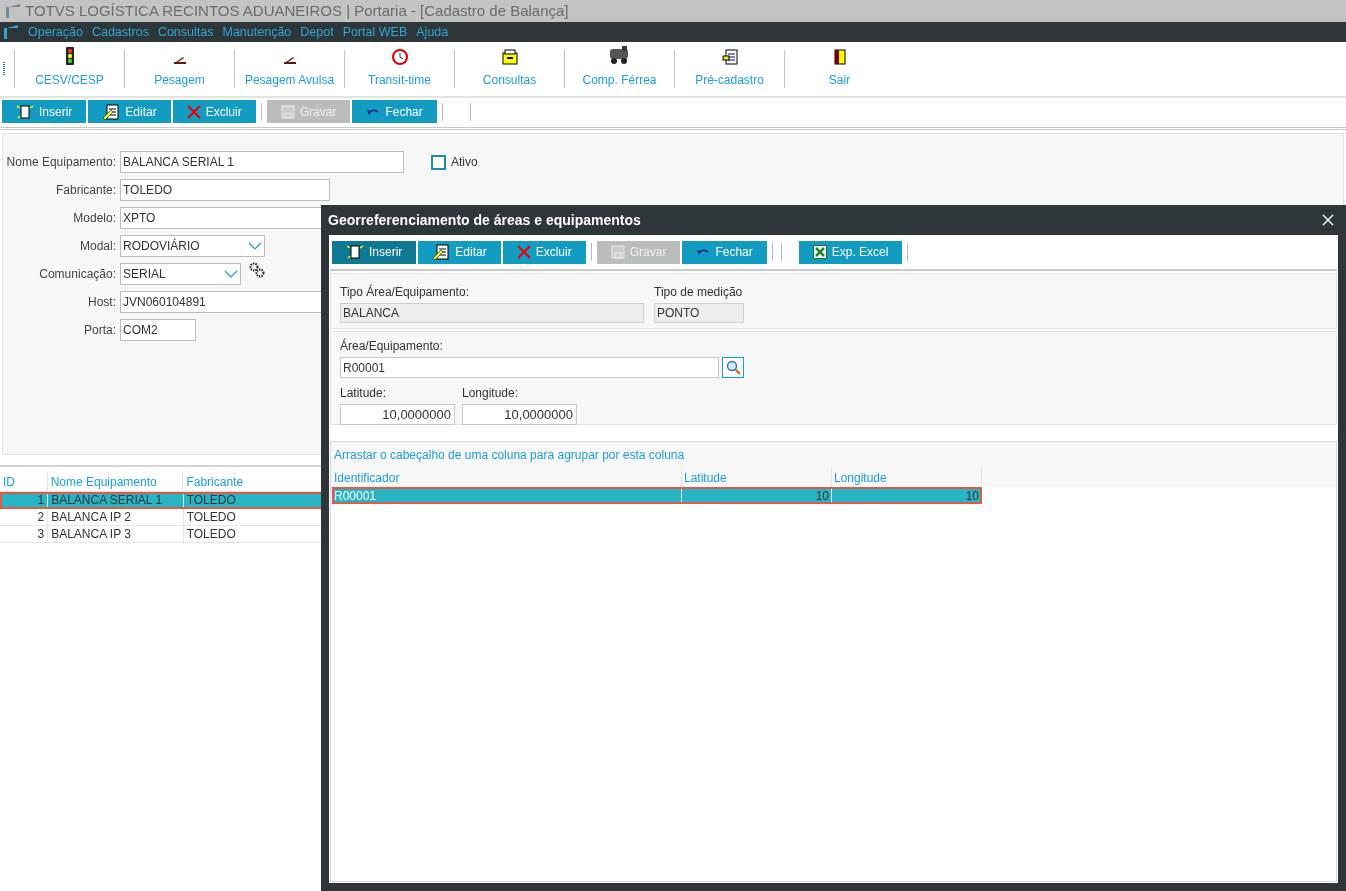 This screenshot has height=891, width=1346. Describe the element at coordinates (392, 346) in the screenshot. I see `field-label: Área/Equipamento:` at that location.